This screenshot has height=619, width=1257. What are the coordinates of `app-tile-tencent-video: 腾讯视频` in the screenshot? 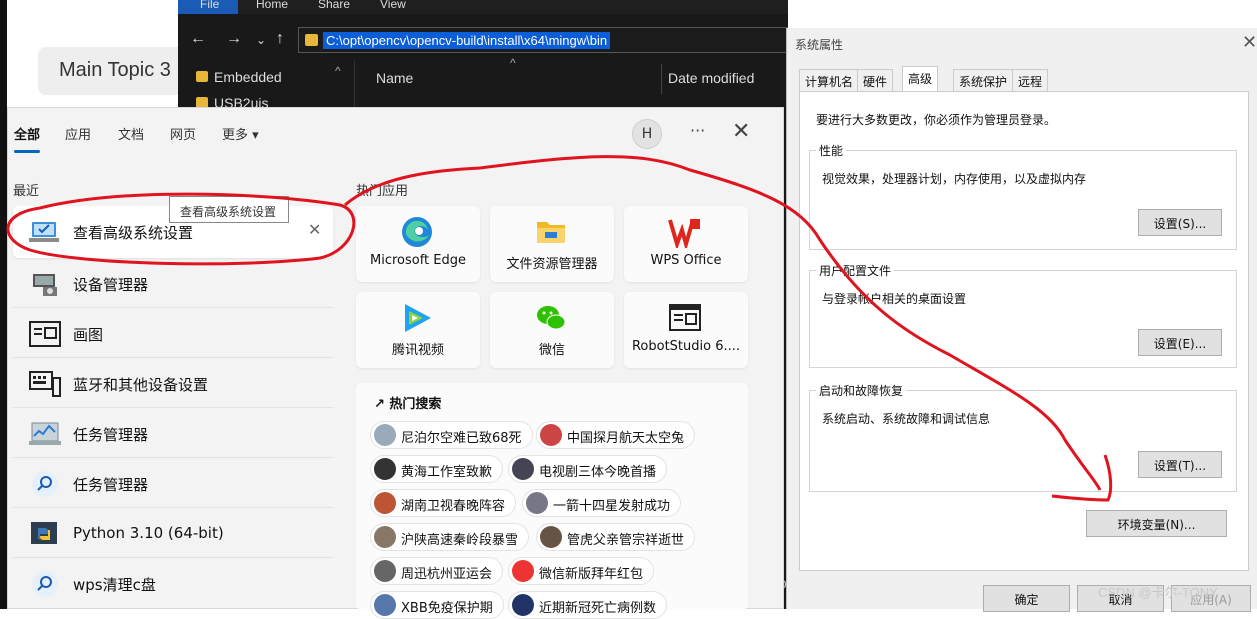 It's located at (418, 330).